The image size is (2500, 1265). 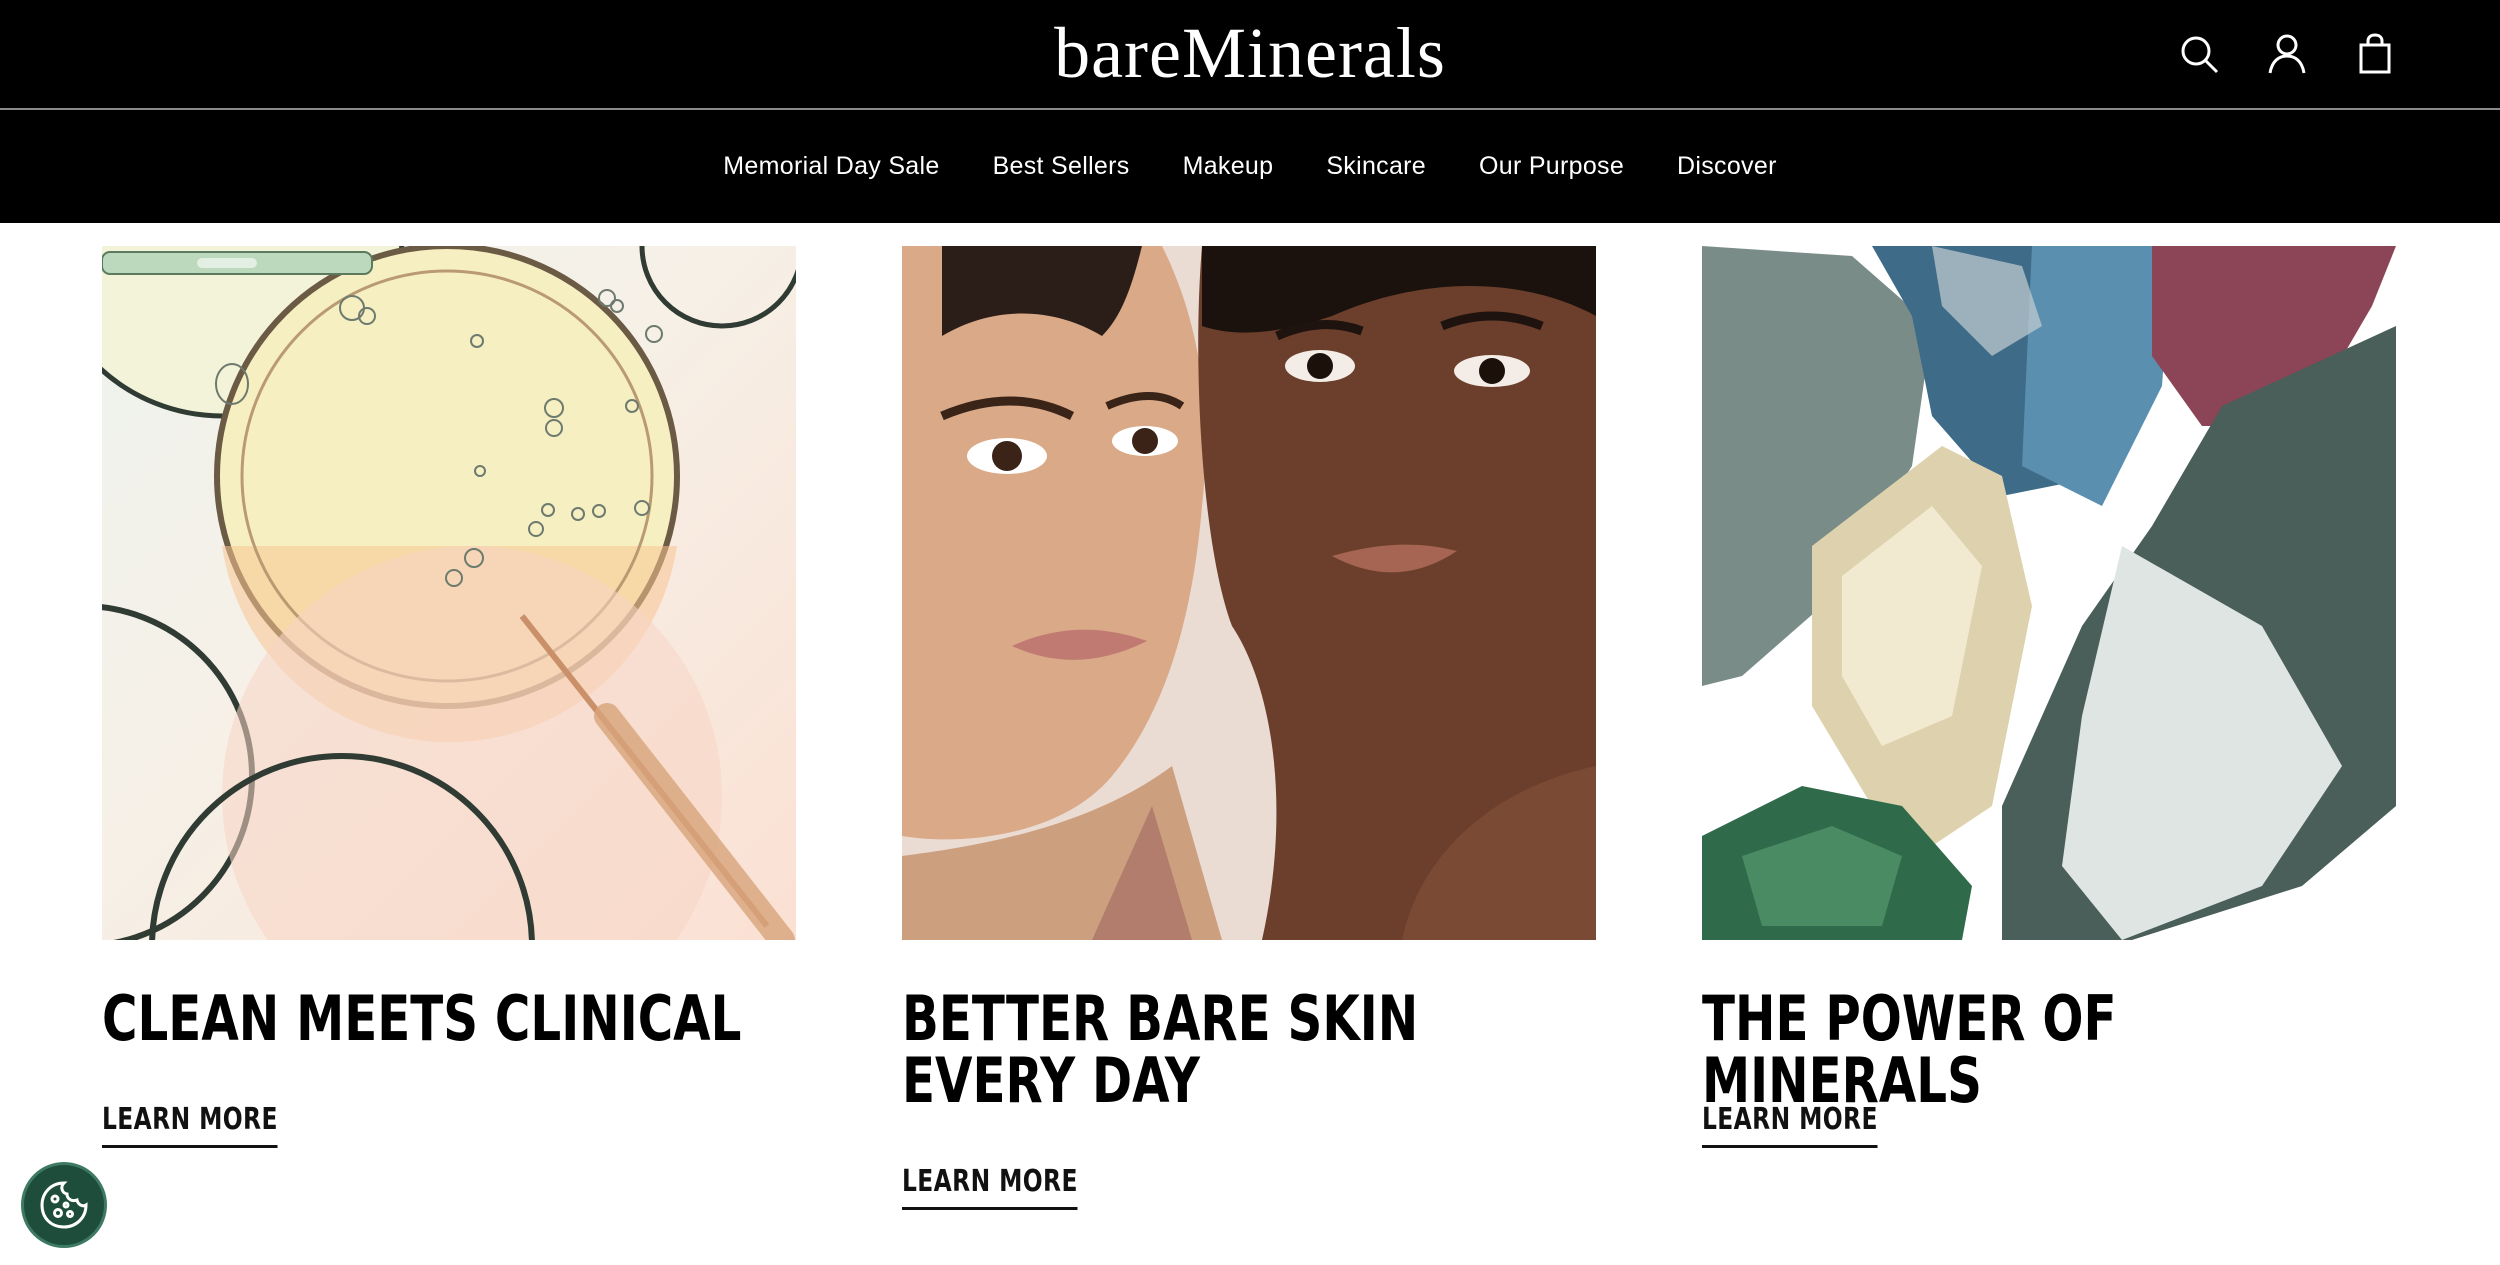 What do you see at coordinates (2375, 54) in the screenshot?
I see `shopping-bag-icon` at bounding box center [2375, 54].